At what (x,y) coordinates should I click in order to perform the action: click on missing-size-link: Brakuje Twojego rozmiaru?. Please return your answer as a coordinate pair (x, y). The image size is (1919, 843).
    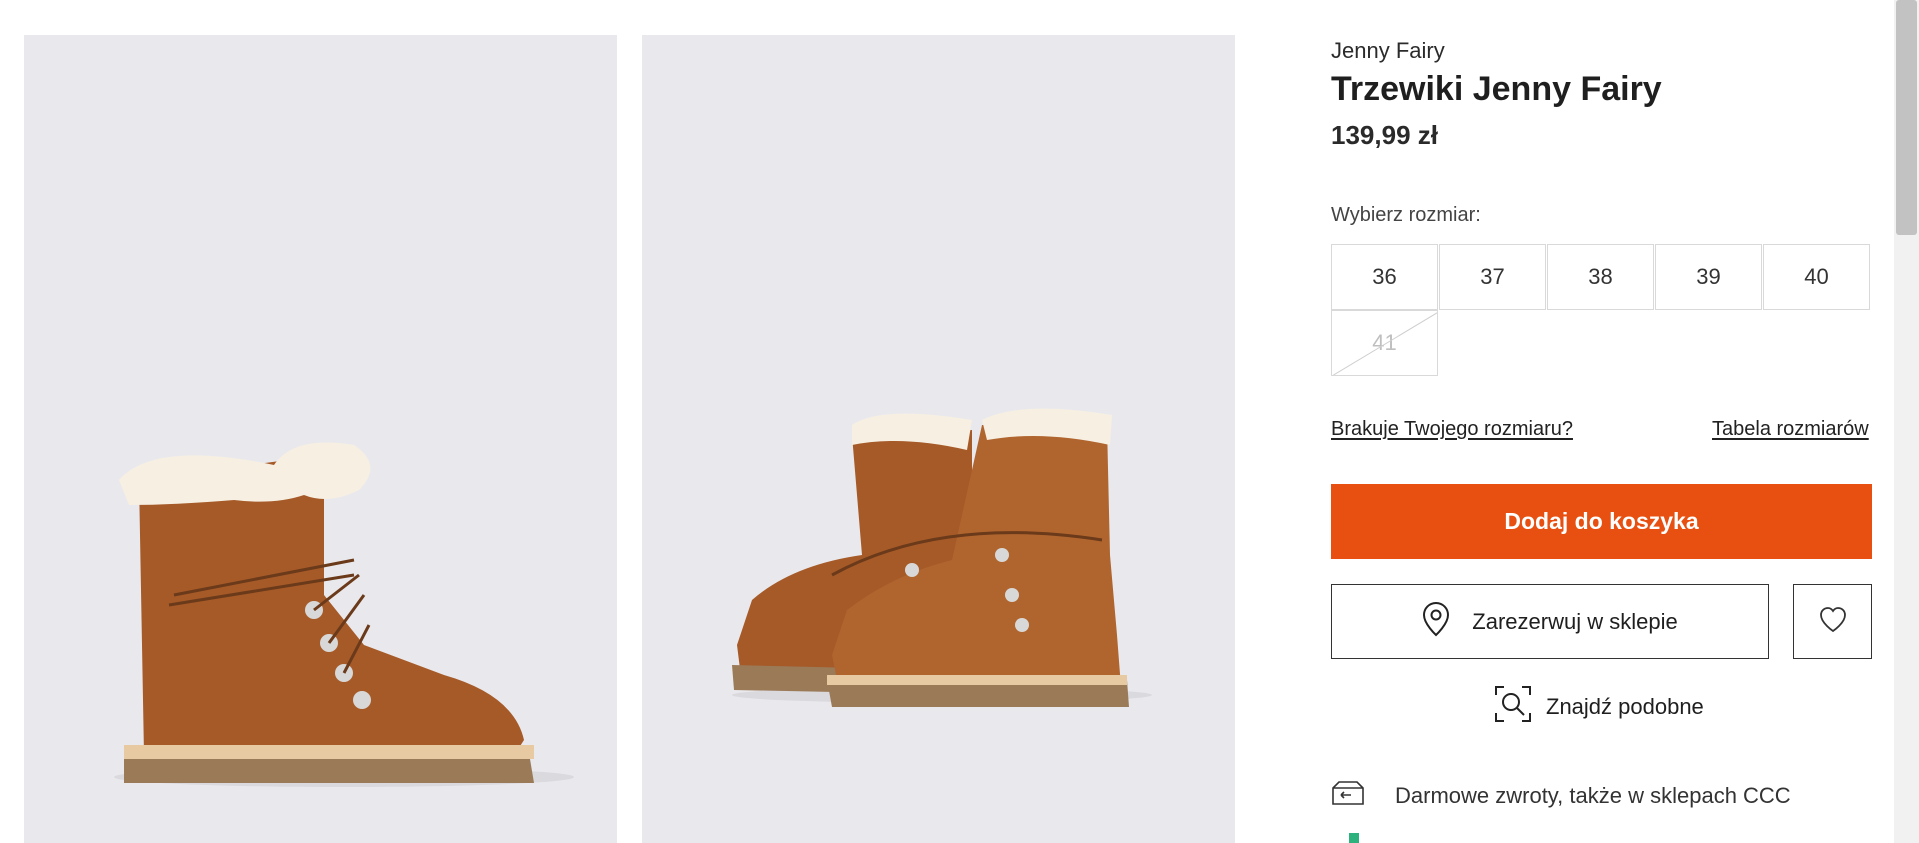
    Looking at the image, I should click on (1452, 429).